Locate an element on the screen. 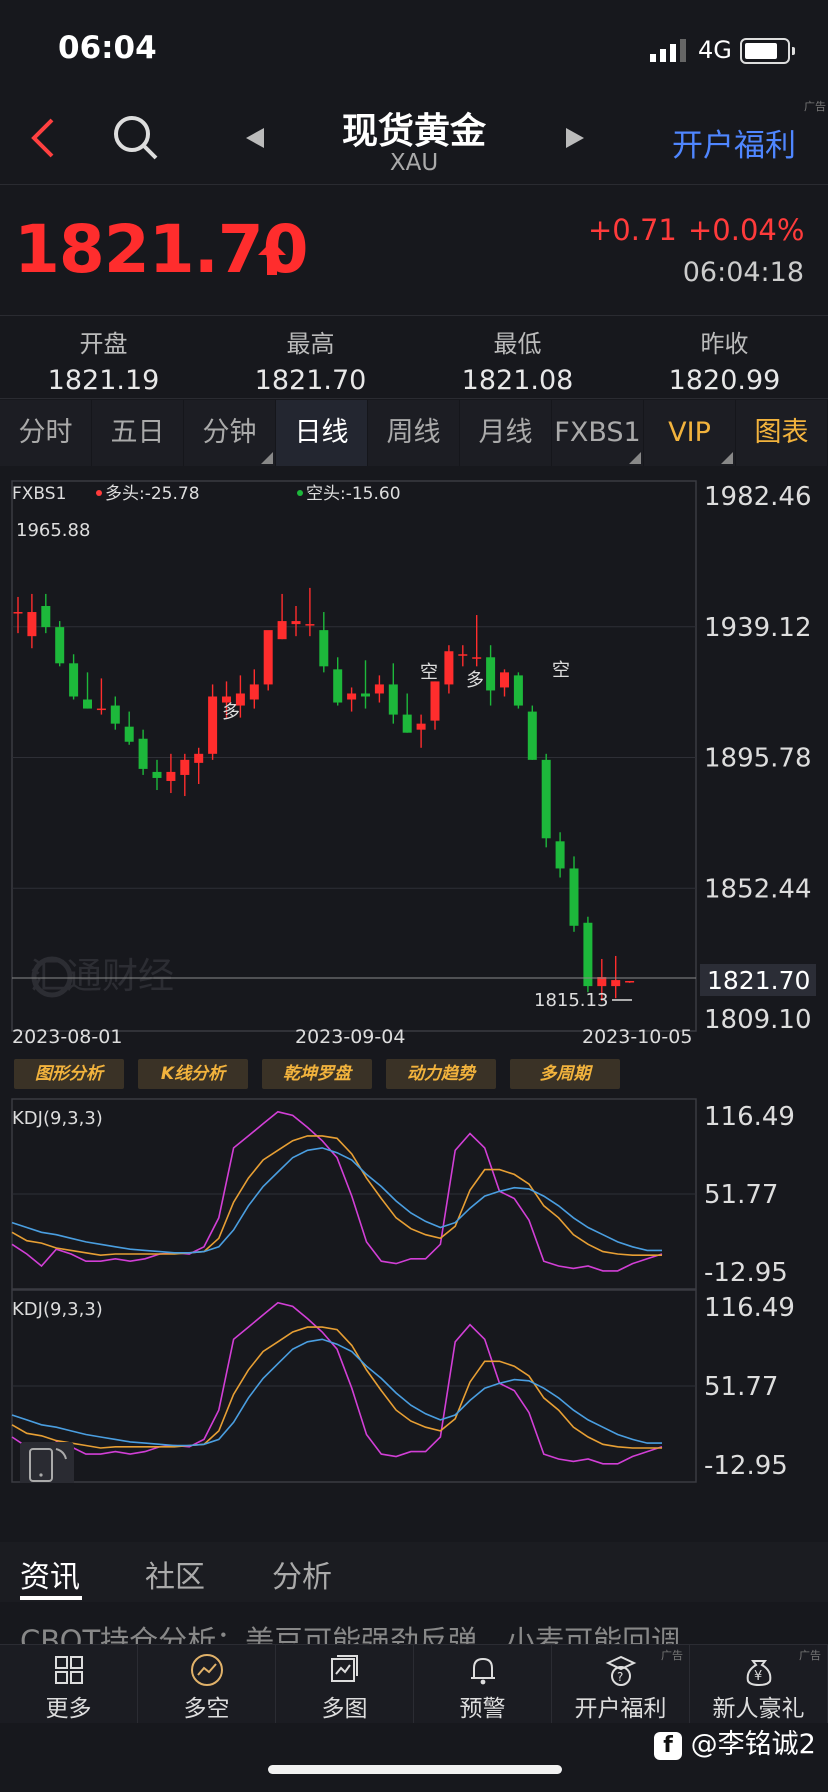  high-annotation: 1965.88 is located at coordinates (53, 530).